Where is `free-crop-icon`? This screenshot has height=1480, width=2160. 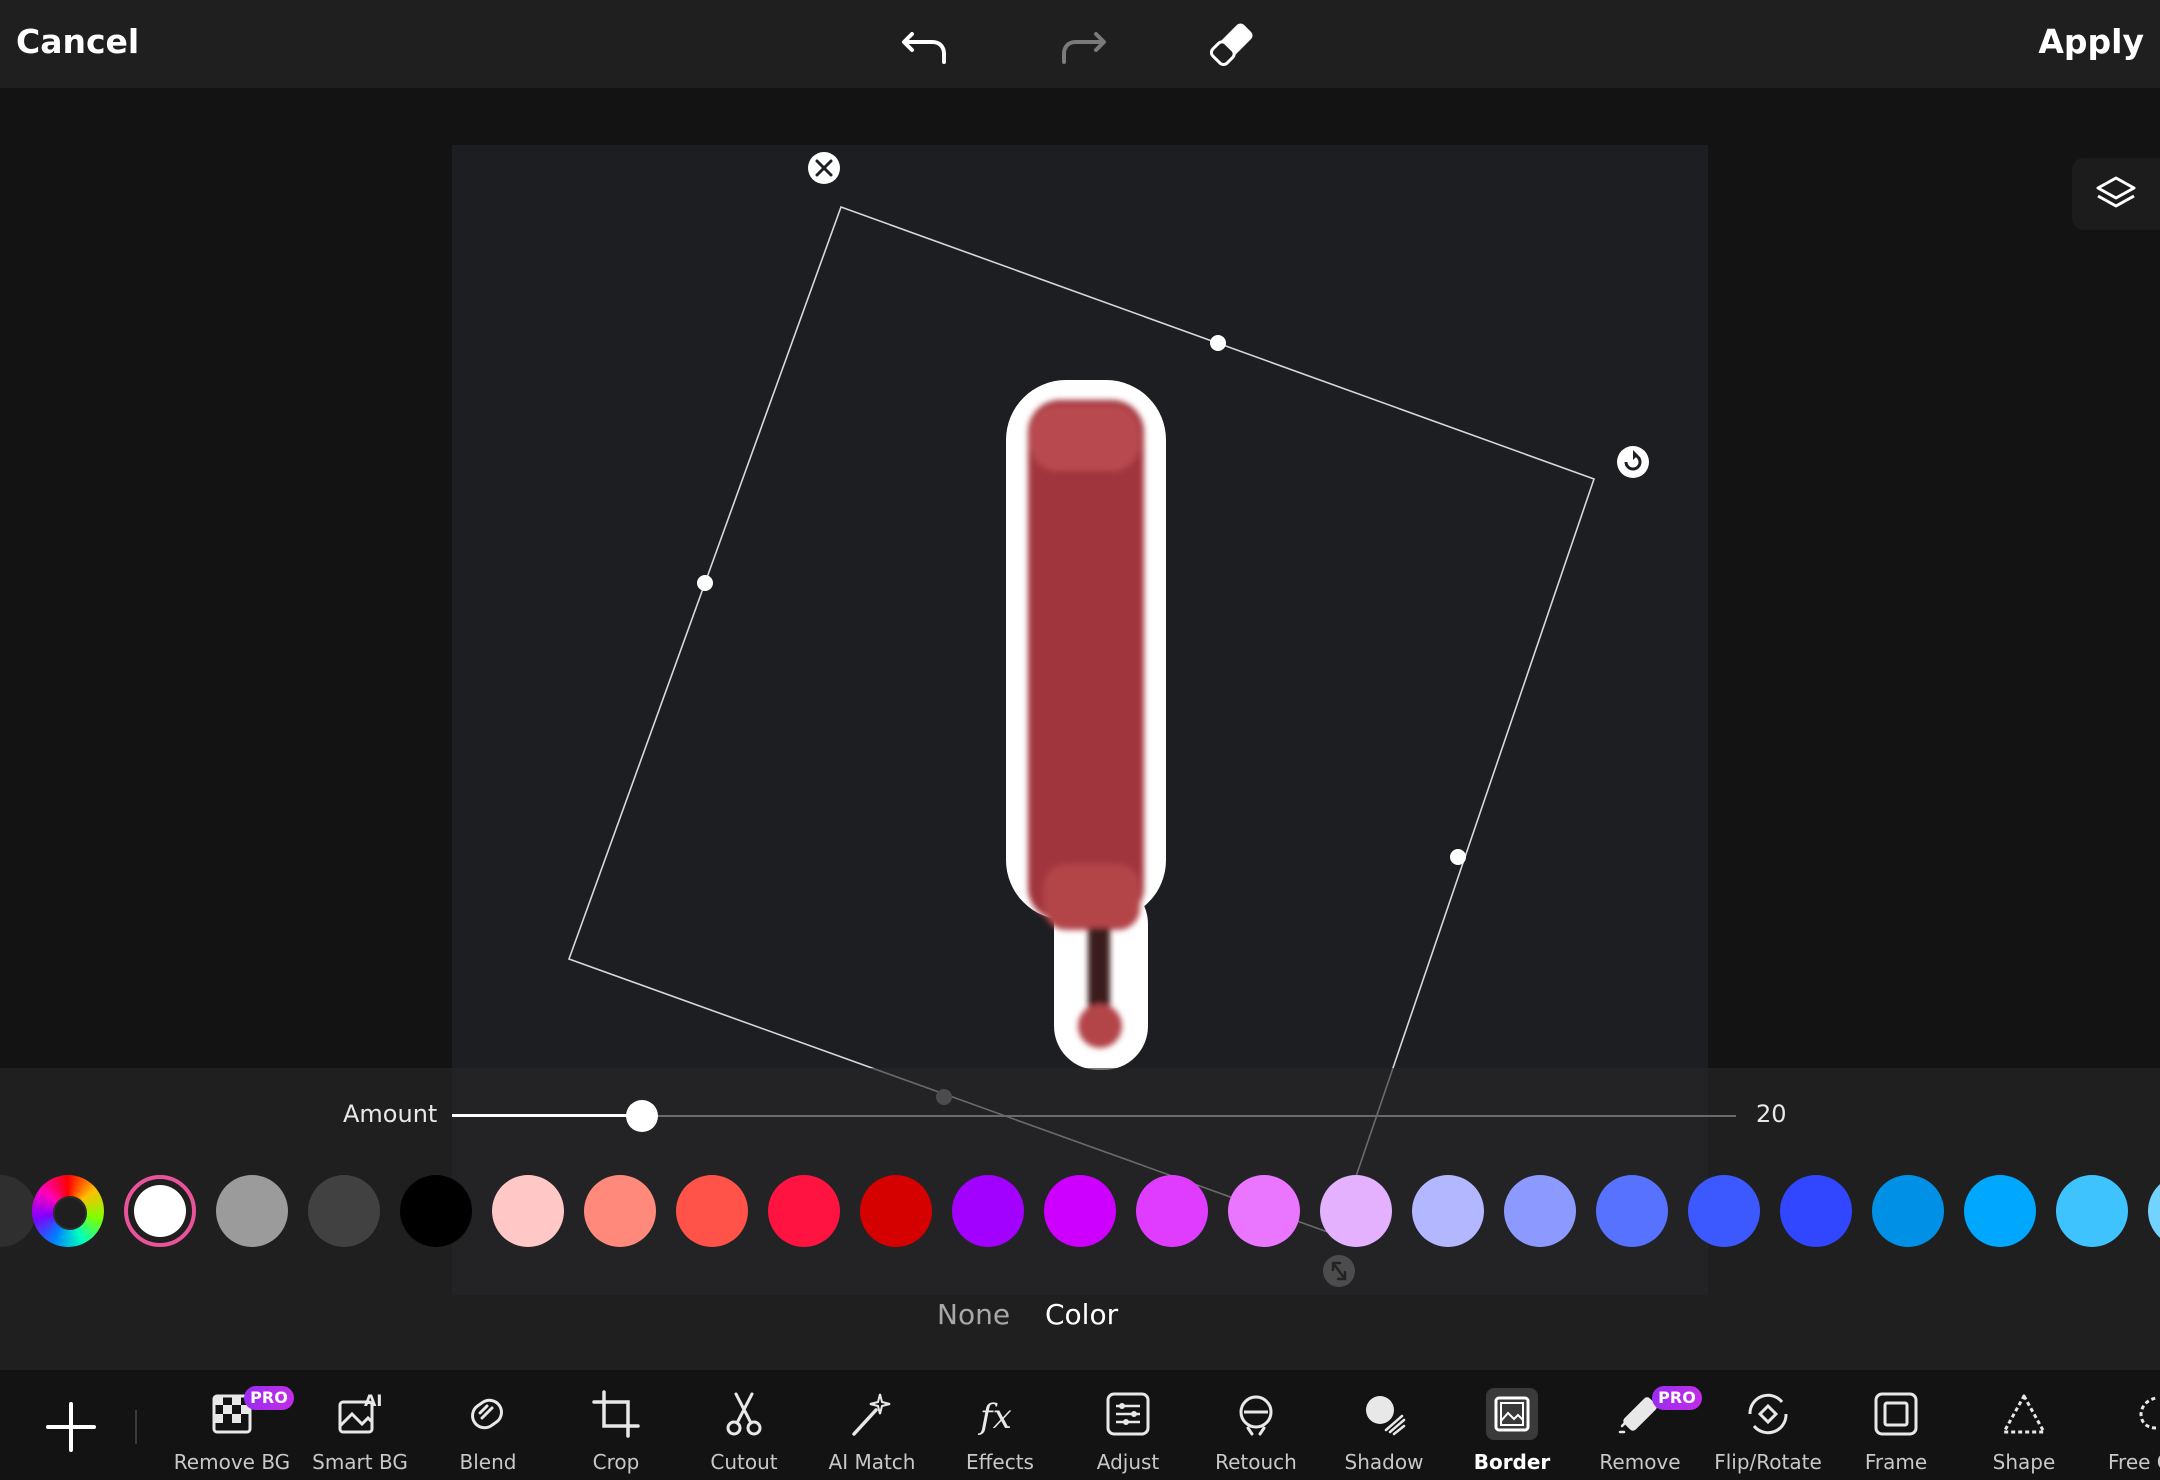 free-crop-icon is located at coordinates (2148, 1413).